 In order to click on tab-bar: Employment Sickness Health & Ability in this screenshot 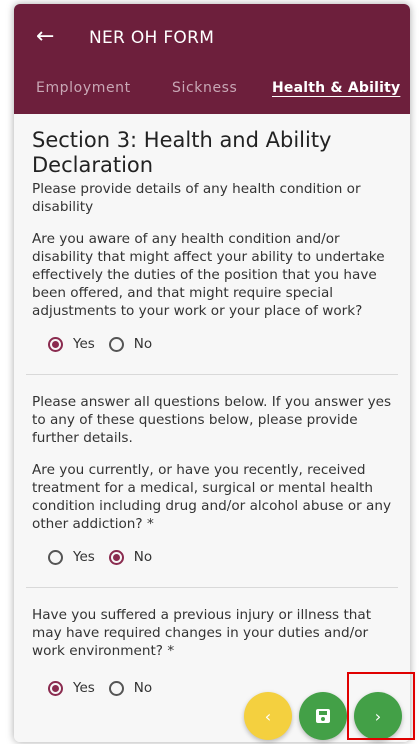, I will do `click(212, 92)`.